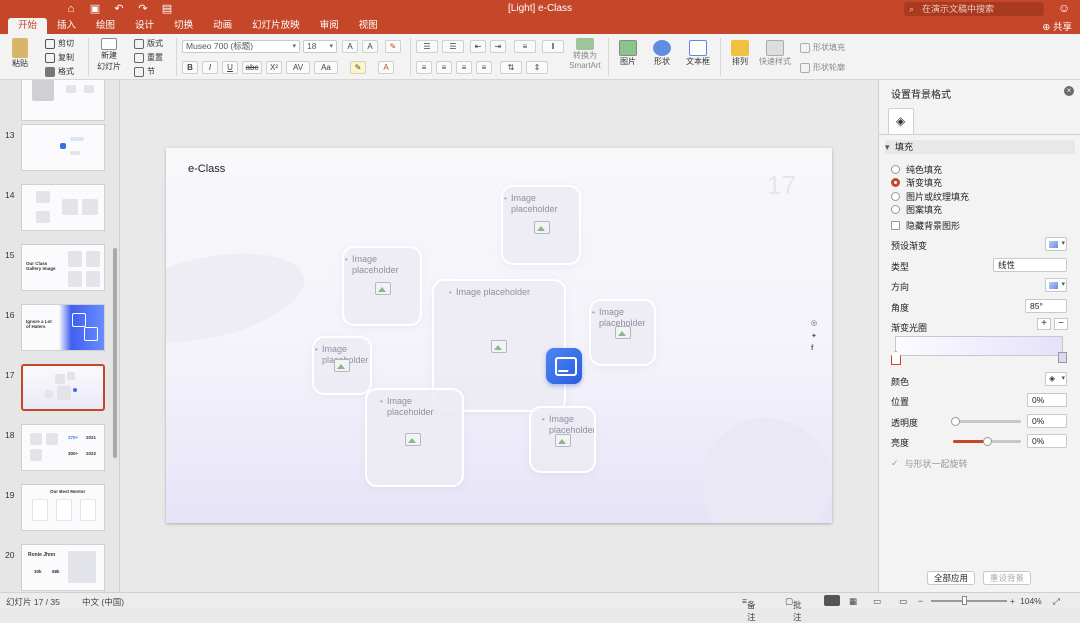 The height and width of the screenshot is (623, 1080). I want to click on cut-button: 剪切, so click(59, 43).